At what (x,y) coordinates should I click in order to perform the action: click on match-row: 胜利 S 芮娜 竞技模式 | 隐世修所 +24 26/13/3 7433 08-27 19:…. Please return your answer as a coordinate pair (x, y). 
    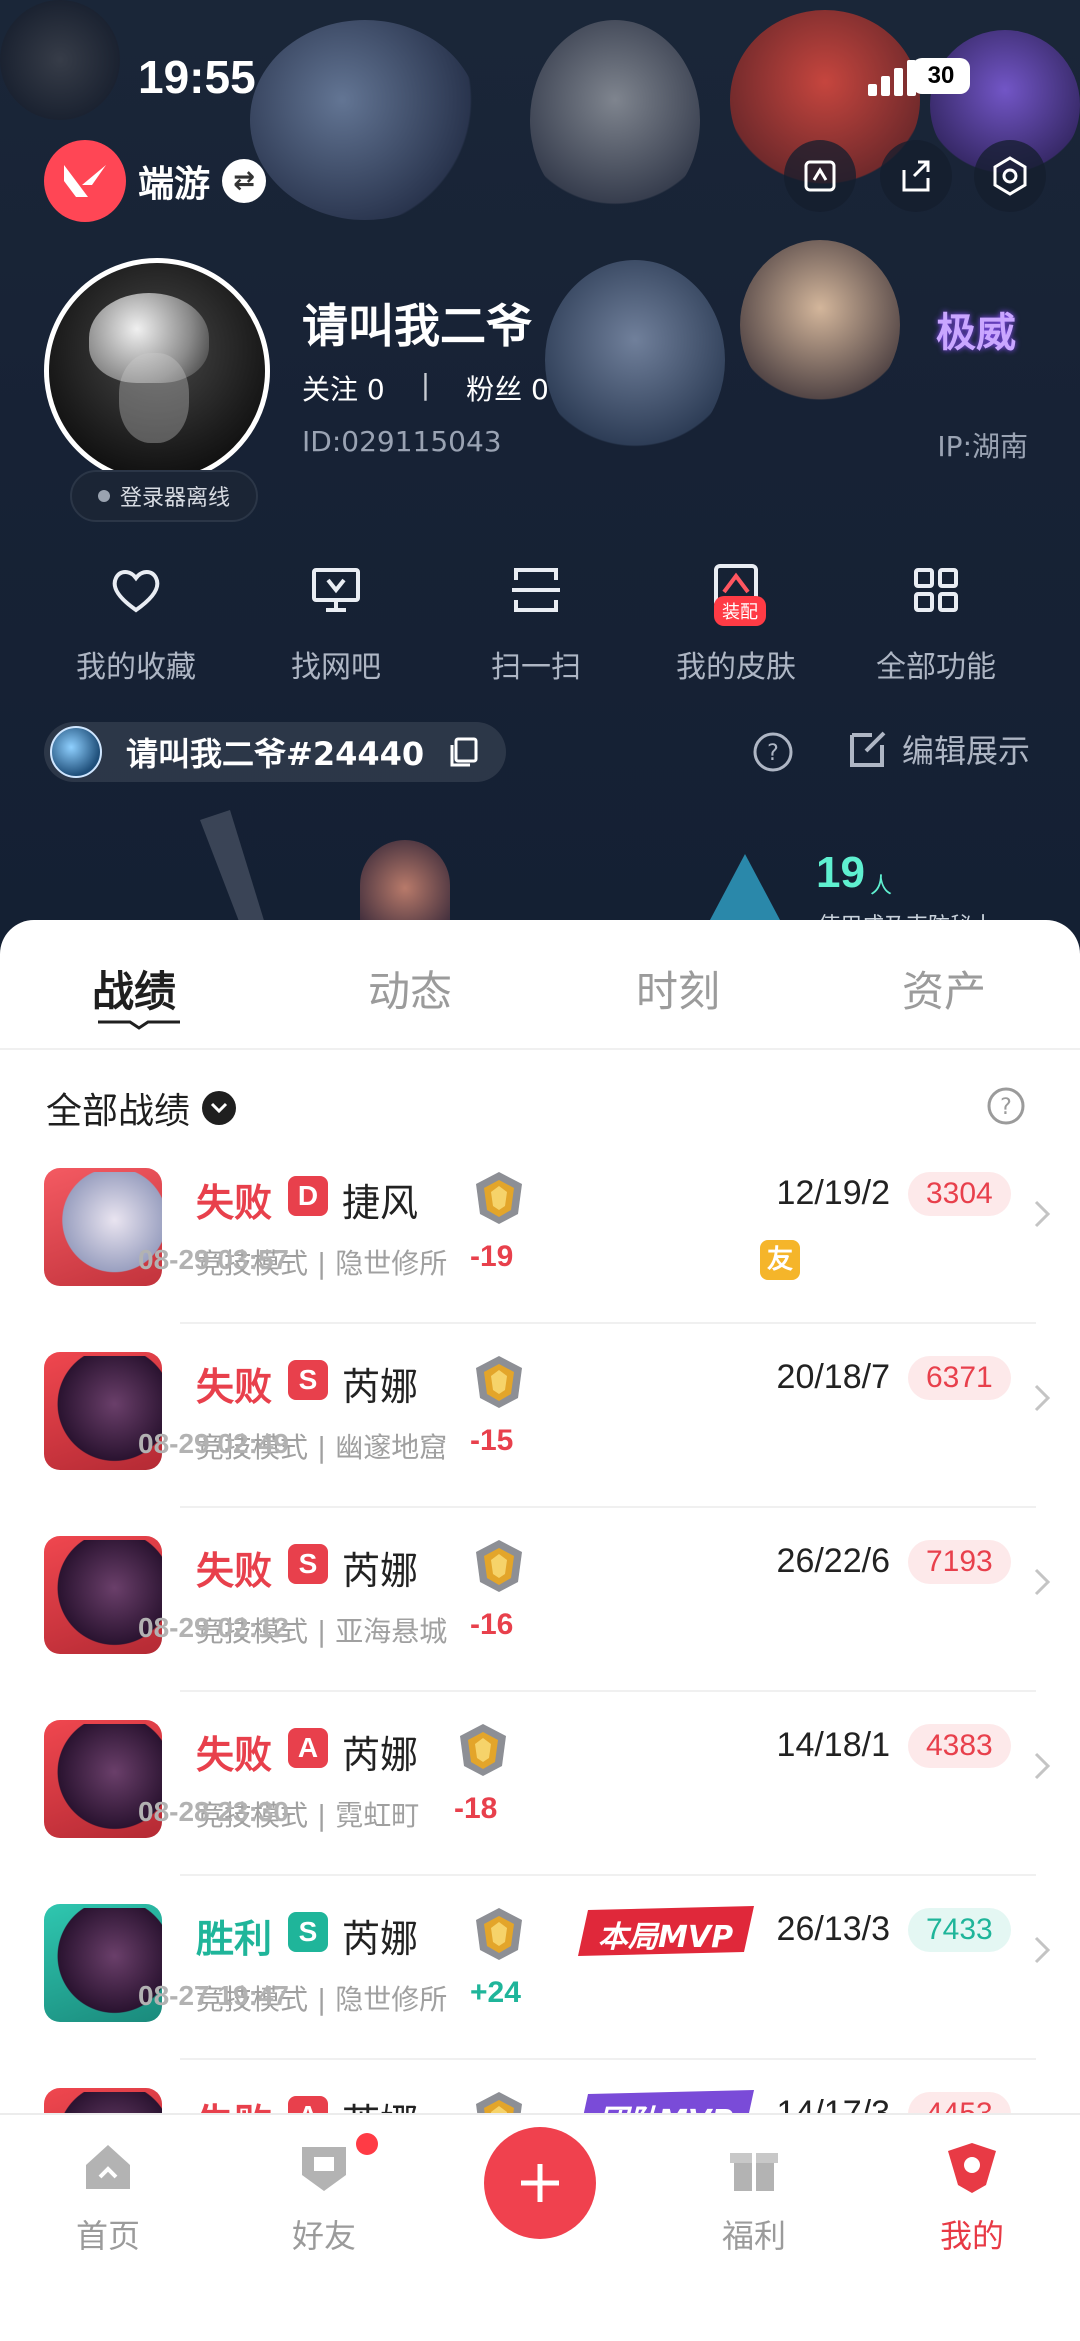
    Looking at the image, I should click on (540, 1986).